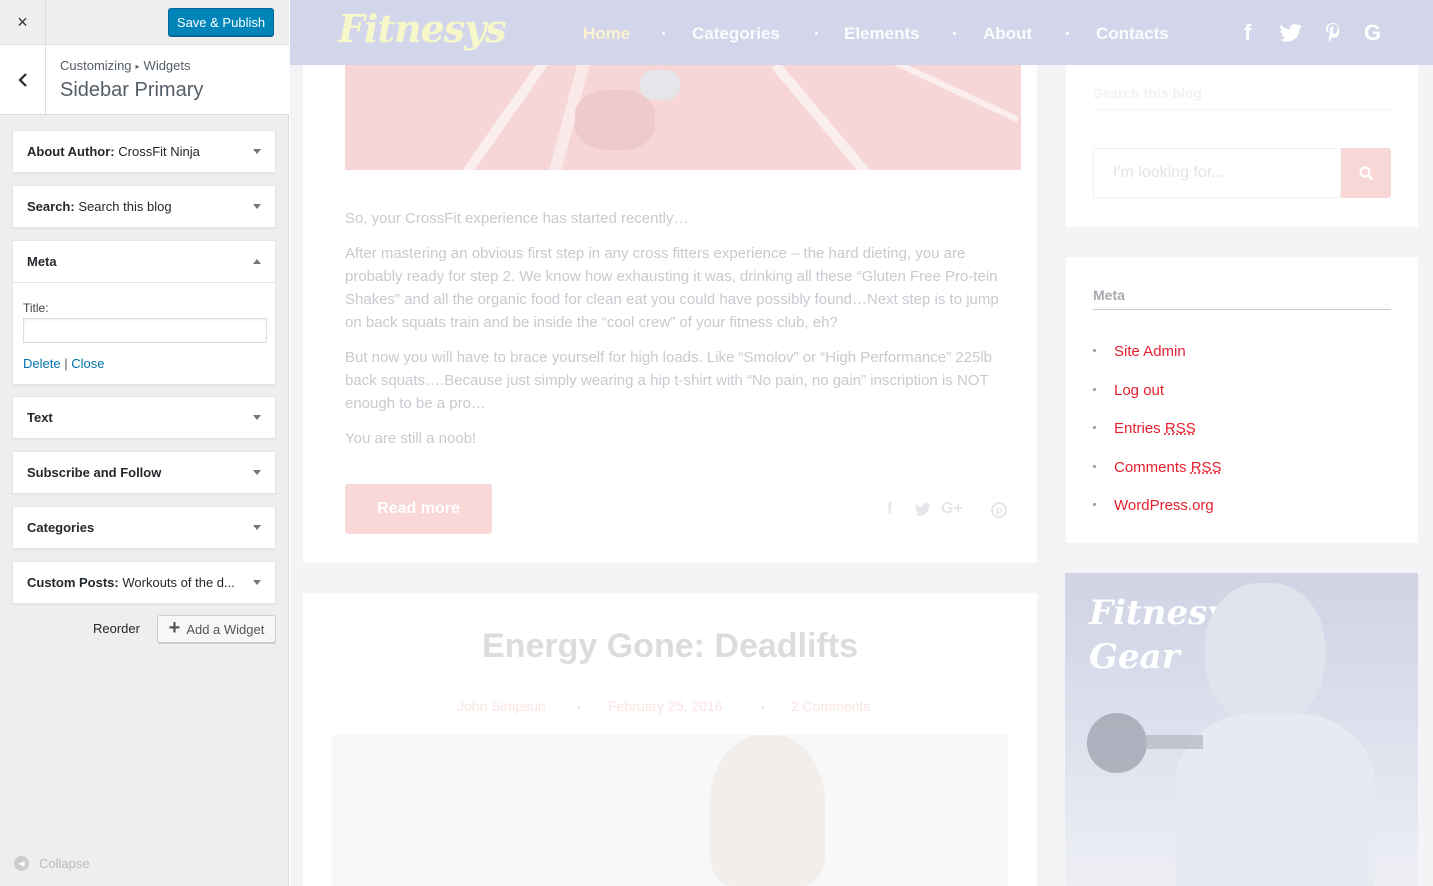 This screenshot has width=1433, height=886. Describe the element at coordinates (422, 28) in the screenshot. I see `site-logo: Fitnesys` at that location.